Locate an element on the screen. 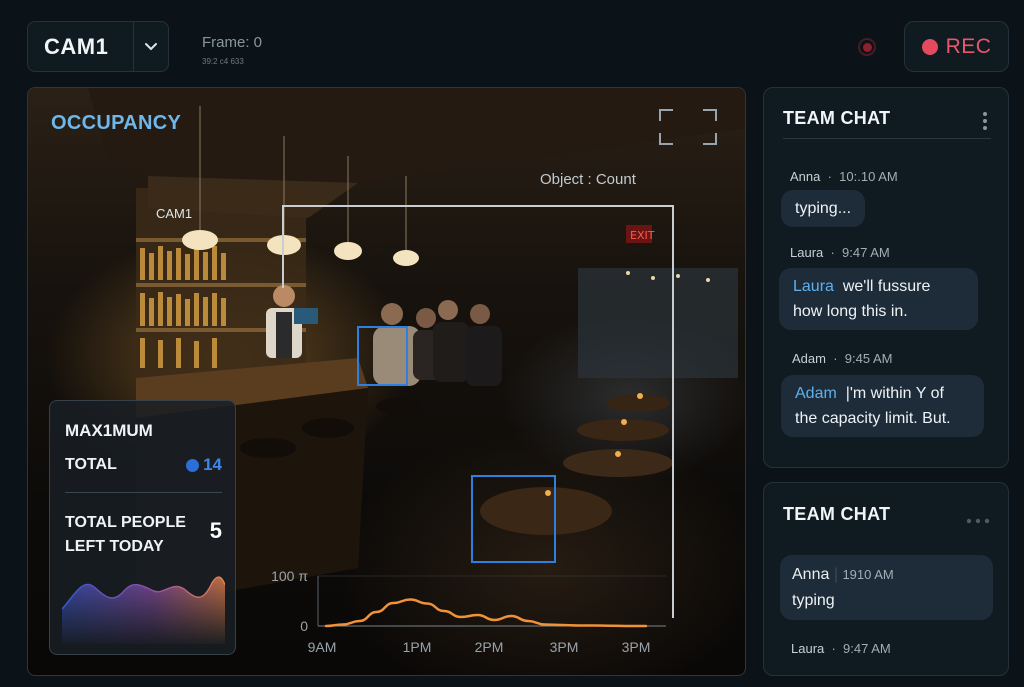 The width and height of the screenshot is (1024, 687). message-time: 9:45 AM is located at coordinates (868, 358).